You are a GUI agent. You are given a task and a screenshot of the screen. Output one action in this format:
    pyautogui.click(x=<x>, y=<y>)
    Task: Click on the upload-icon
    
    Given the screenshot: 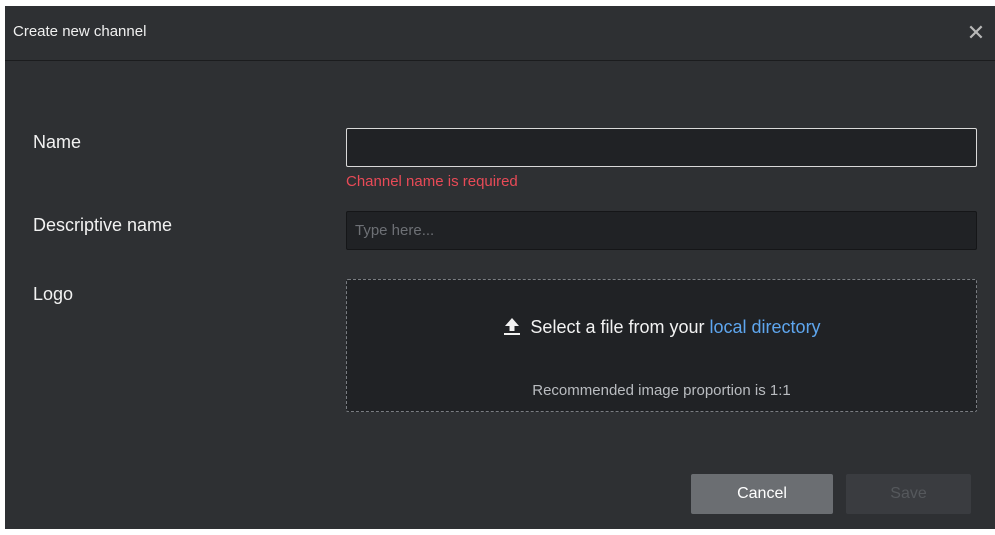 What is the action you would take?
    pyautogui.click(x=512, y=328)
    